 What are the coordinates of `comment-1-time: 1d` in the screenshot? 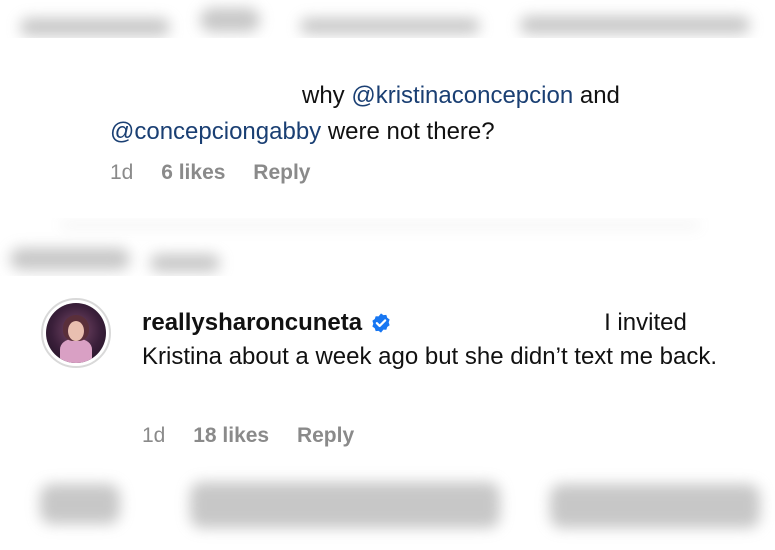 It's located at (122, 172).